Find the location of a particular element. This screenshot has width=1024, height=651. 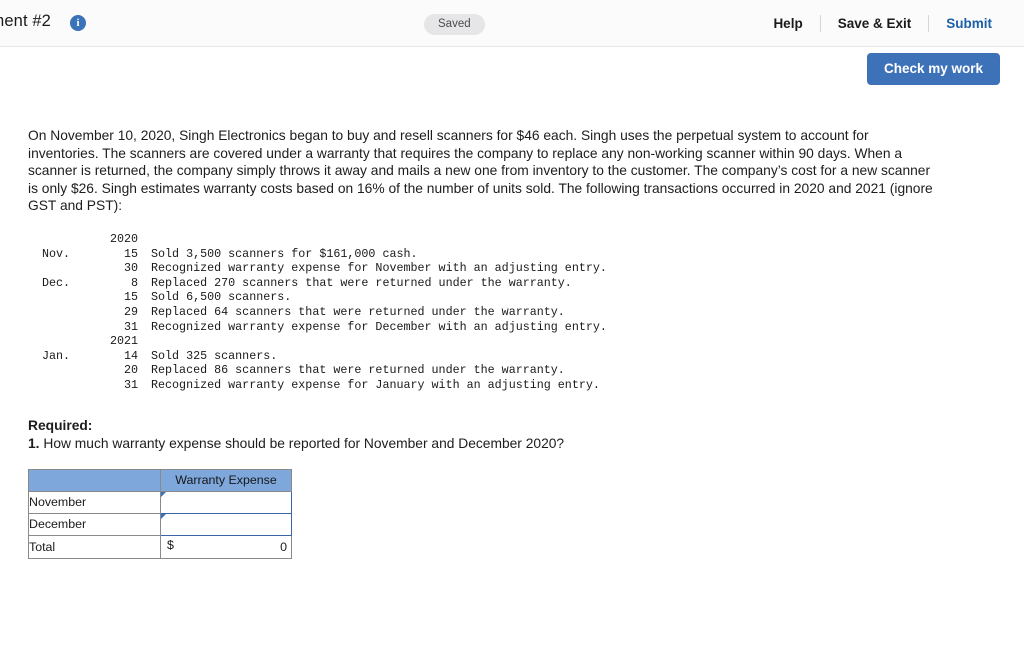

transaction-description: Sold 6,500 scanners. is located at coordinates (221, 297).